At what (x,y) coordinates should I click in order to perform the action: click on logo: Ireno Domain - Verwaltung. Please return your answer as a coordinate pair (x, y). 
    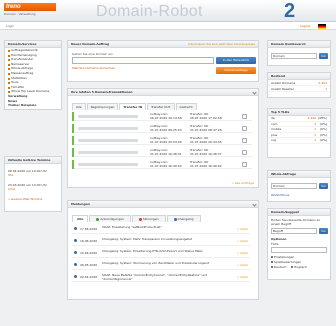
    Looking at the image, I should click on (30, 9).